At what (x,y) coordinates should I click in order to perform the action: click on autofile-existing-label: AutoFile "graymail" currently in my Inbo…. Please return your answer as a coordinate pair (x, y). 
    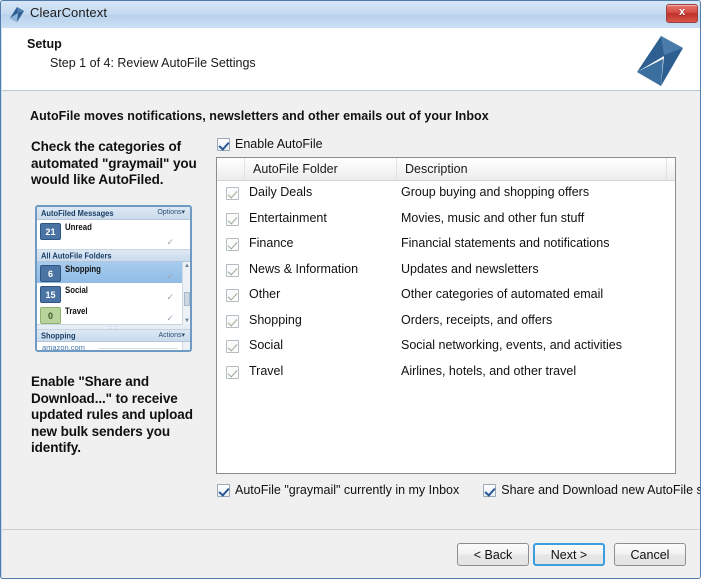
    Looking at the image, I should click on (347, 490).